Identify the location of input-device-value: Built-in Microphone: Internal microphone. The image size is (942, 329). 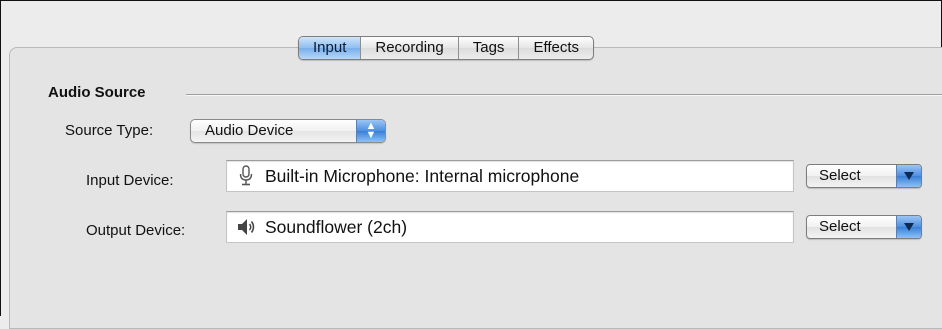
(422, 176).